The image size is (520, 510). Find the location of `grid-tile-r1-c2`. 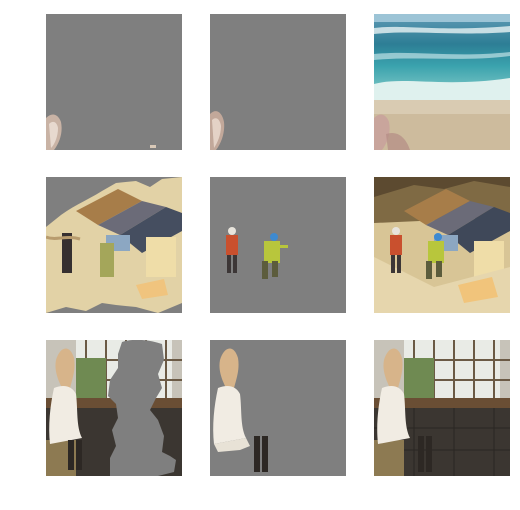

grid-tile-r1-c2 is located at coordinates (278, 82).